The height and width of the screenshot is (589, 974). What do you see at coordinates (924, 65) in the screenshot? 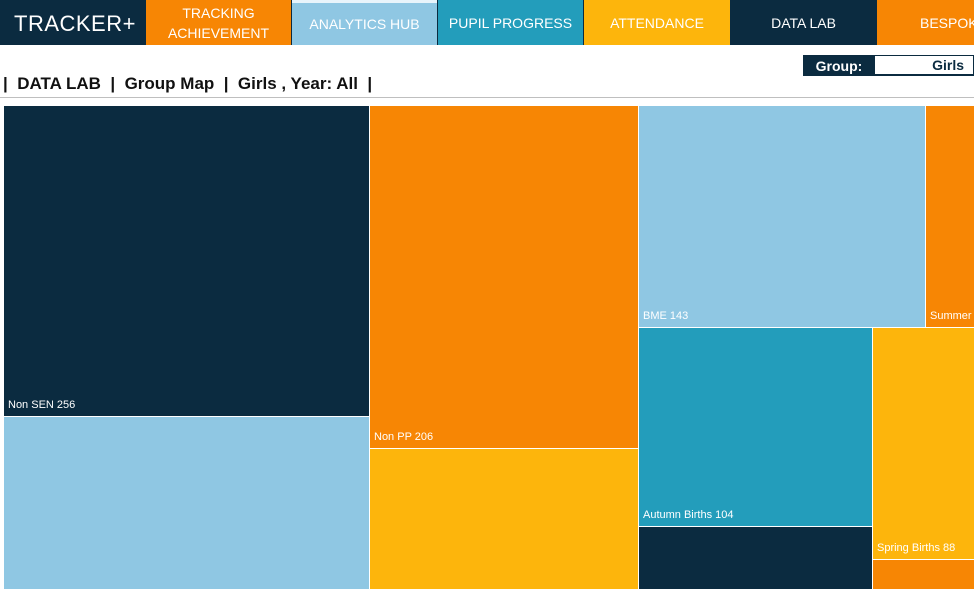
I see `group-select: Girls` at bounding box center [924, 65].